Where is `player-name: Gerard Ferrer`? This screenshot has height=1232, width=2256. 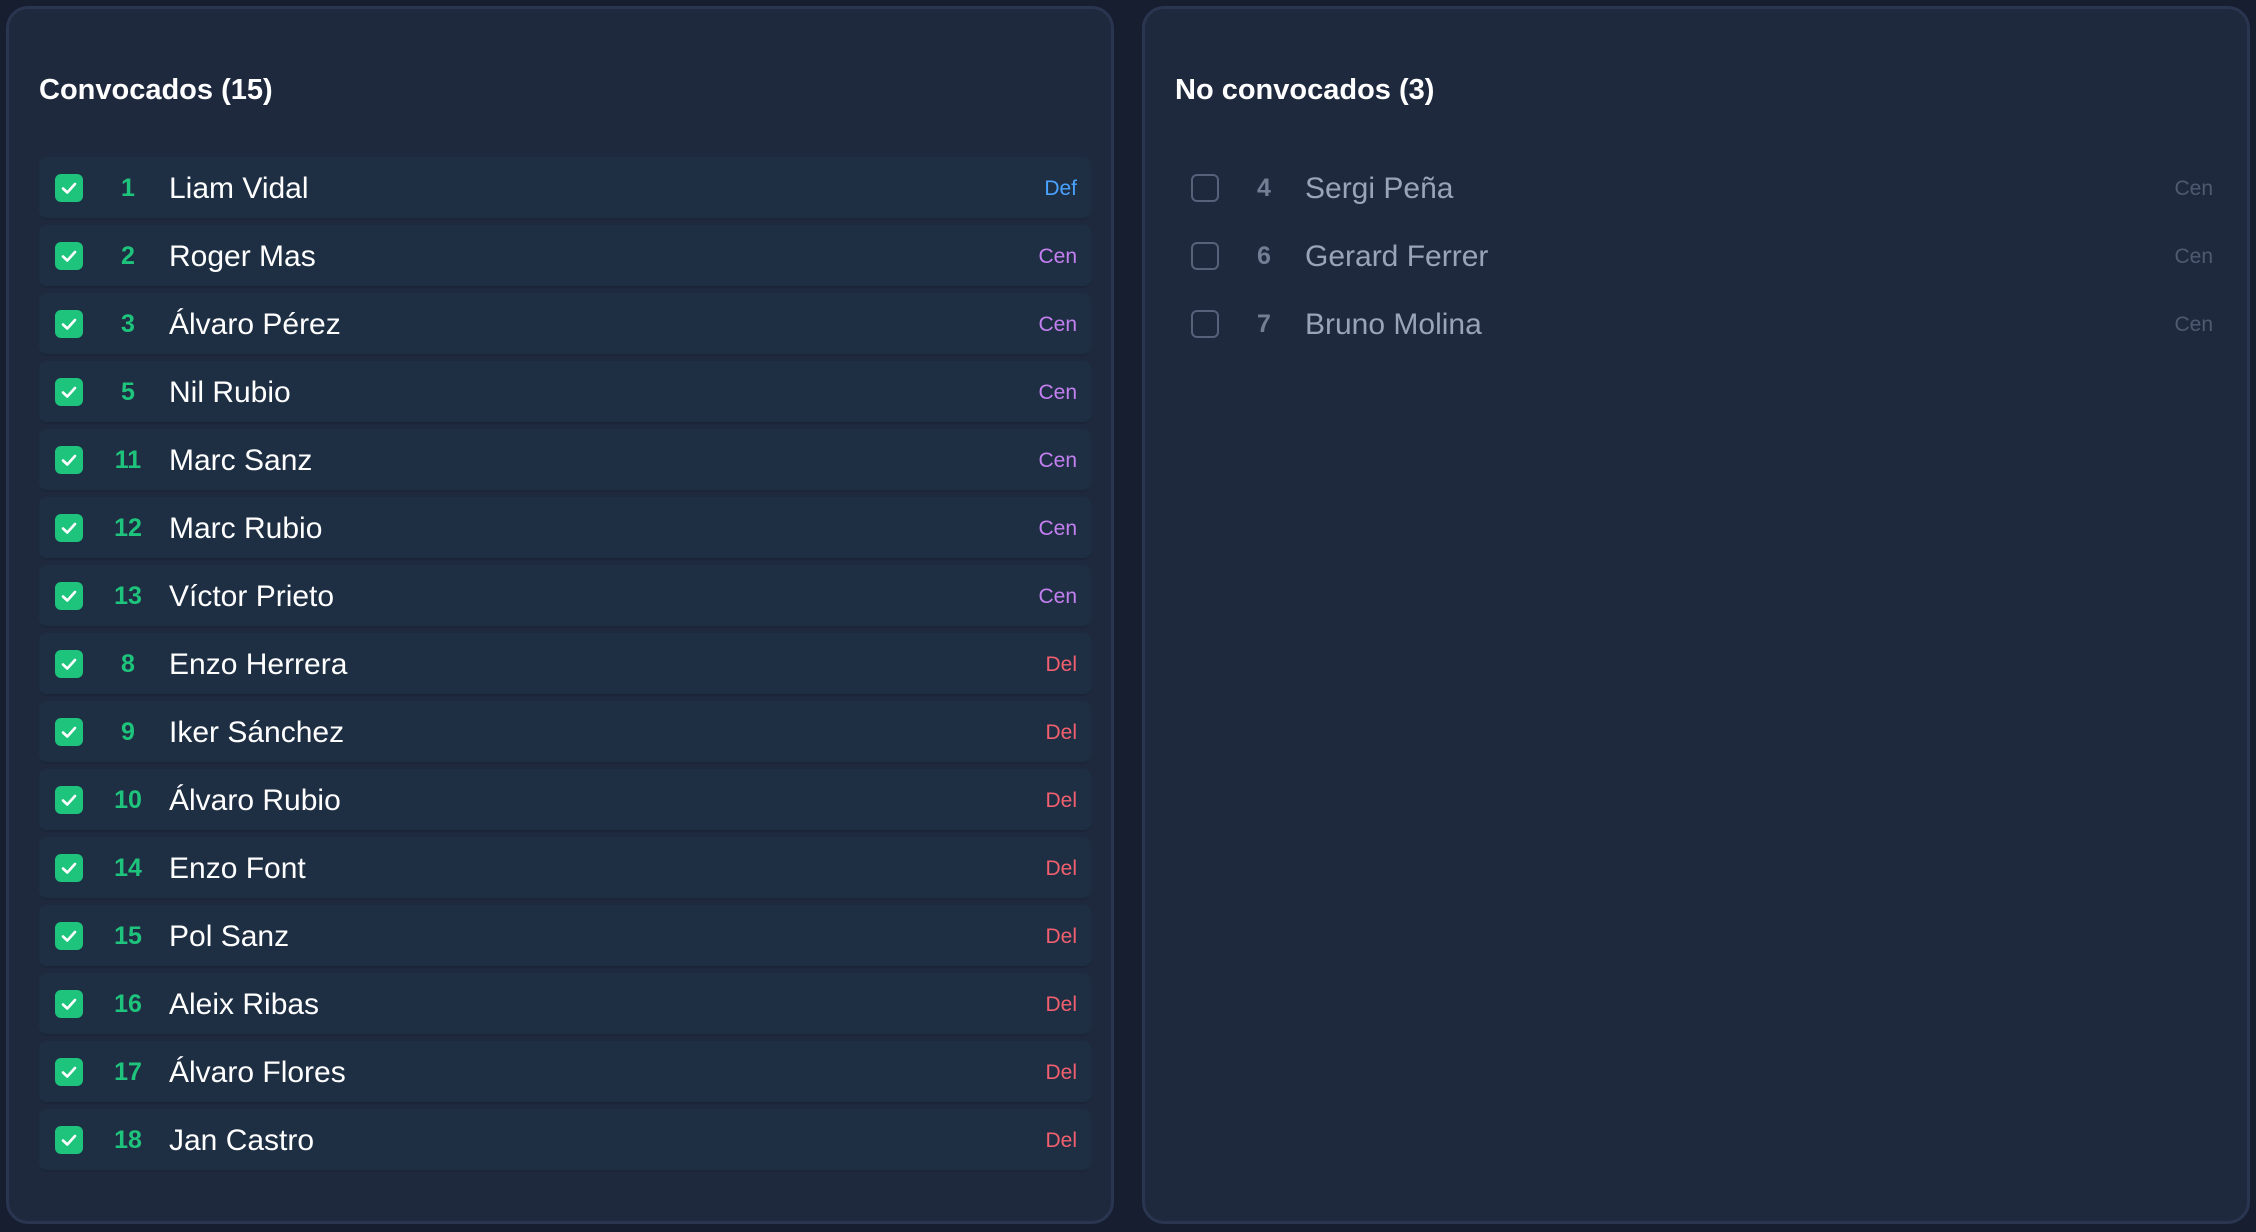 player-name: Gerard Ferrer is located at coordinates (1397, 256).